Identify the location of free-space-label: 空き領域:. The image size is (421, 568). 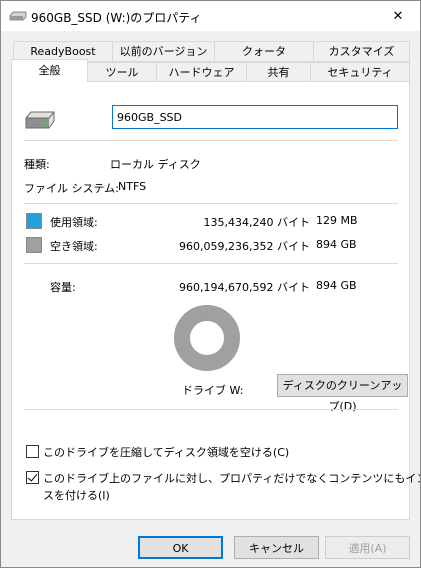
(74, 246).